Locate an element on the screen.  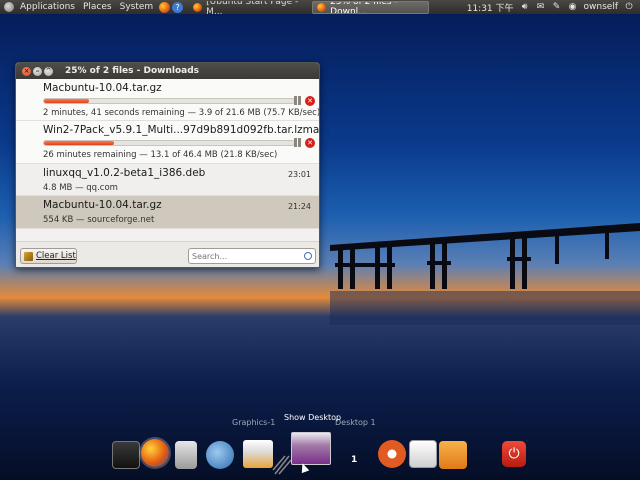
minimize-icon: – is located at coordinates (37, 71).